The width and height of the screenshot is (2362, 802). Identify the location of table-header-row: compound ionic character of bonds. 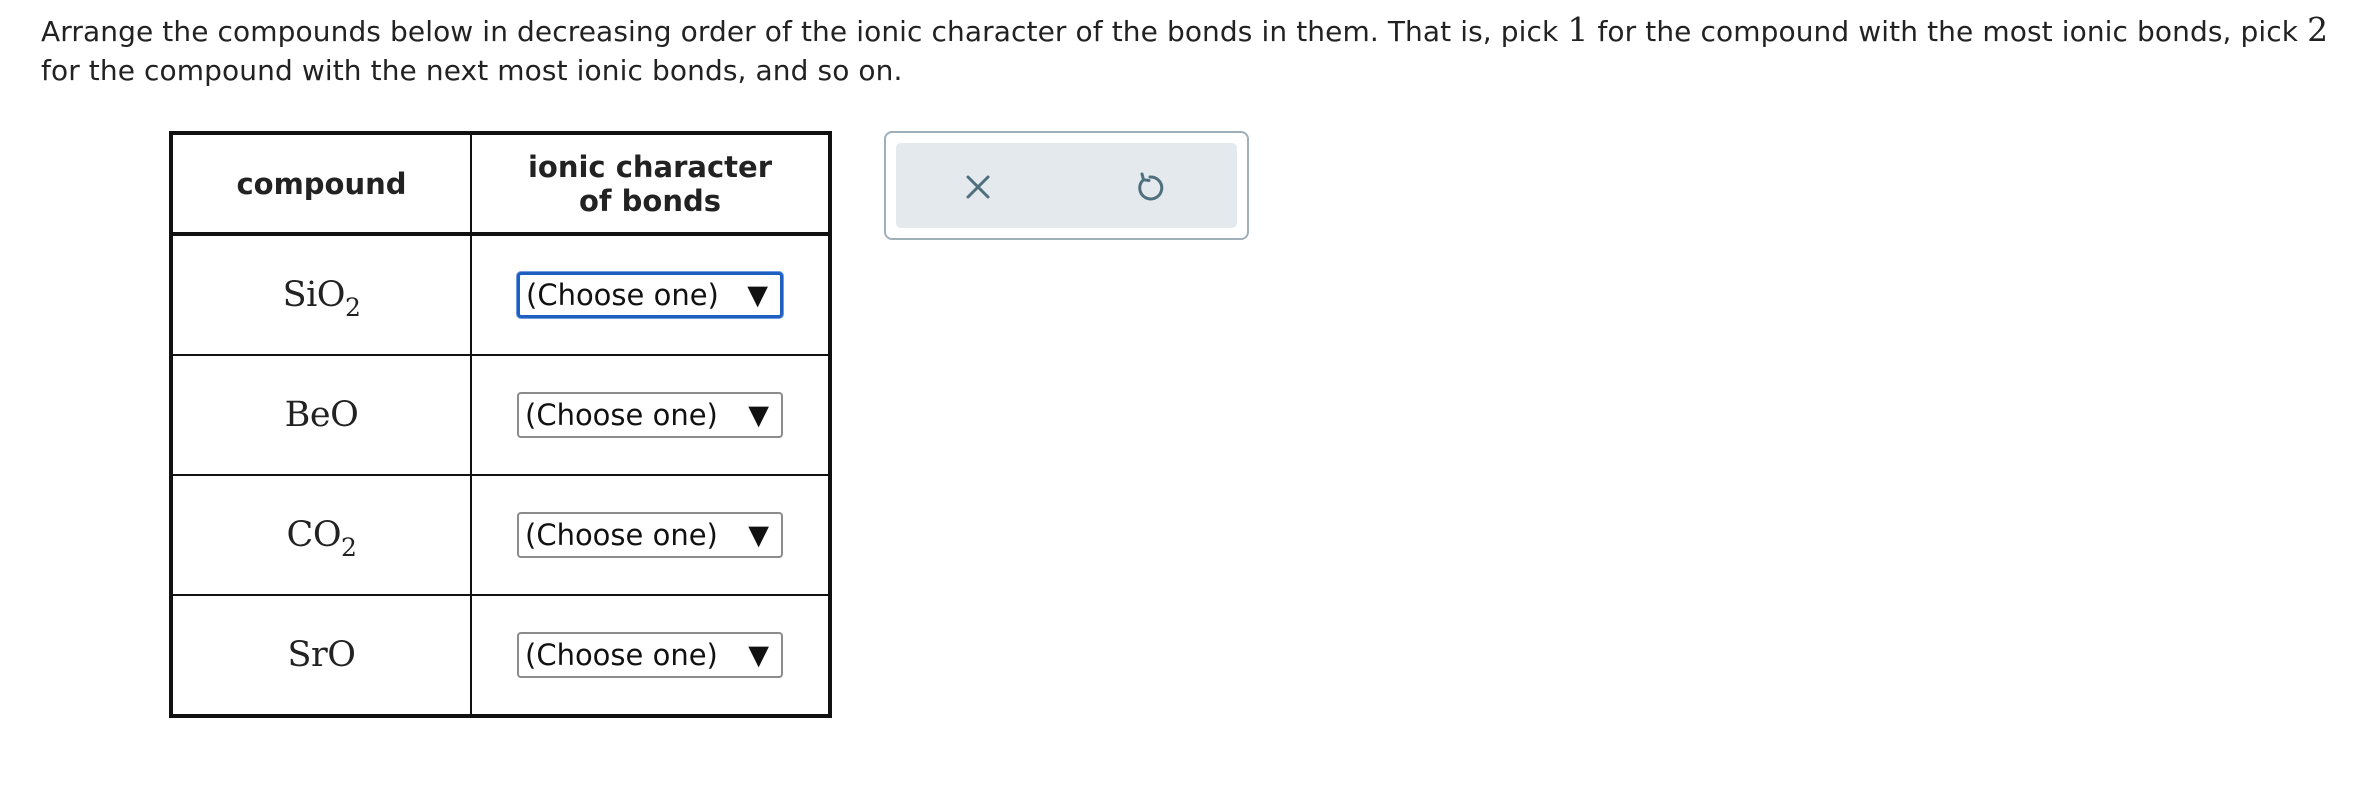
(500, 184).